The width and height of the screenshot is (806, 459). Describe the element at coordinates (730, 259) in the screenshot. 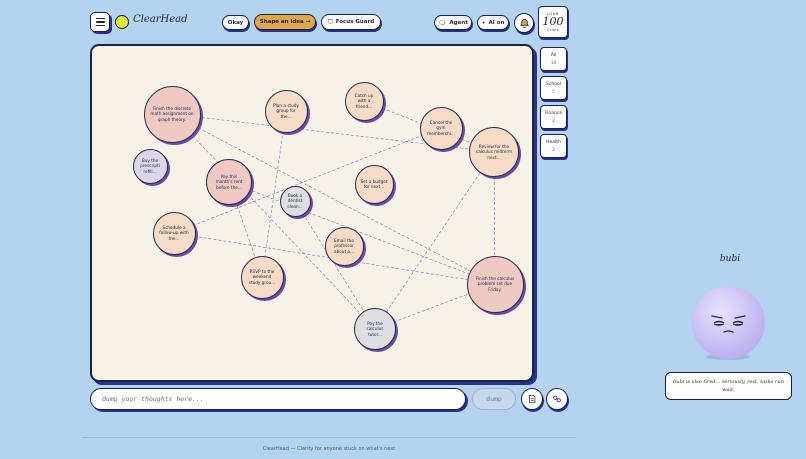

I see `mascot-name: bubi` at that location.